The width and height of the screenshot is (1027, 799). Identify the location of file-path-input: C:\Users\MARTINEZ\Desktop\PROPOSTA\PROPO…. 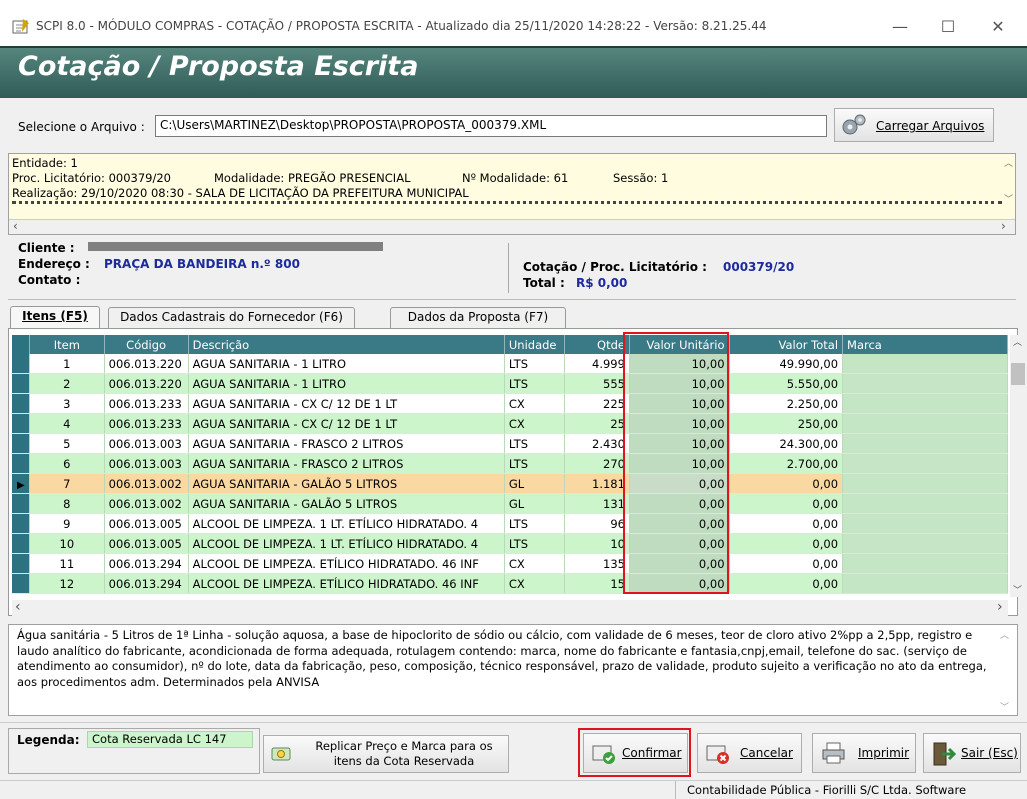
(491, 126).